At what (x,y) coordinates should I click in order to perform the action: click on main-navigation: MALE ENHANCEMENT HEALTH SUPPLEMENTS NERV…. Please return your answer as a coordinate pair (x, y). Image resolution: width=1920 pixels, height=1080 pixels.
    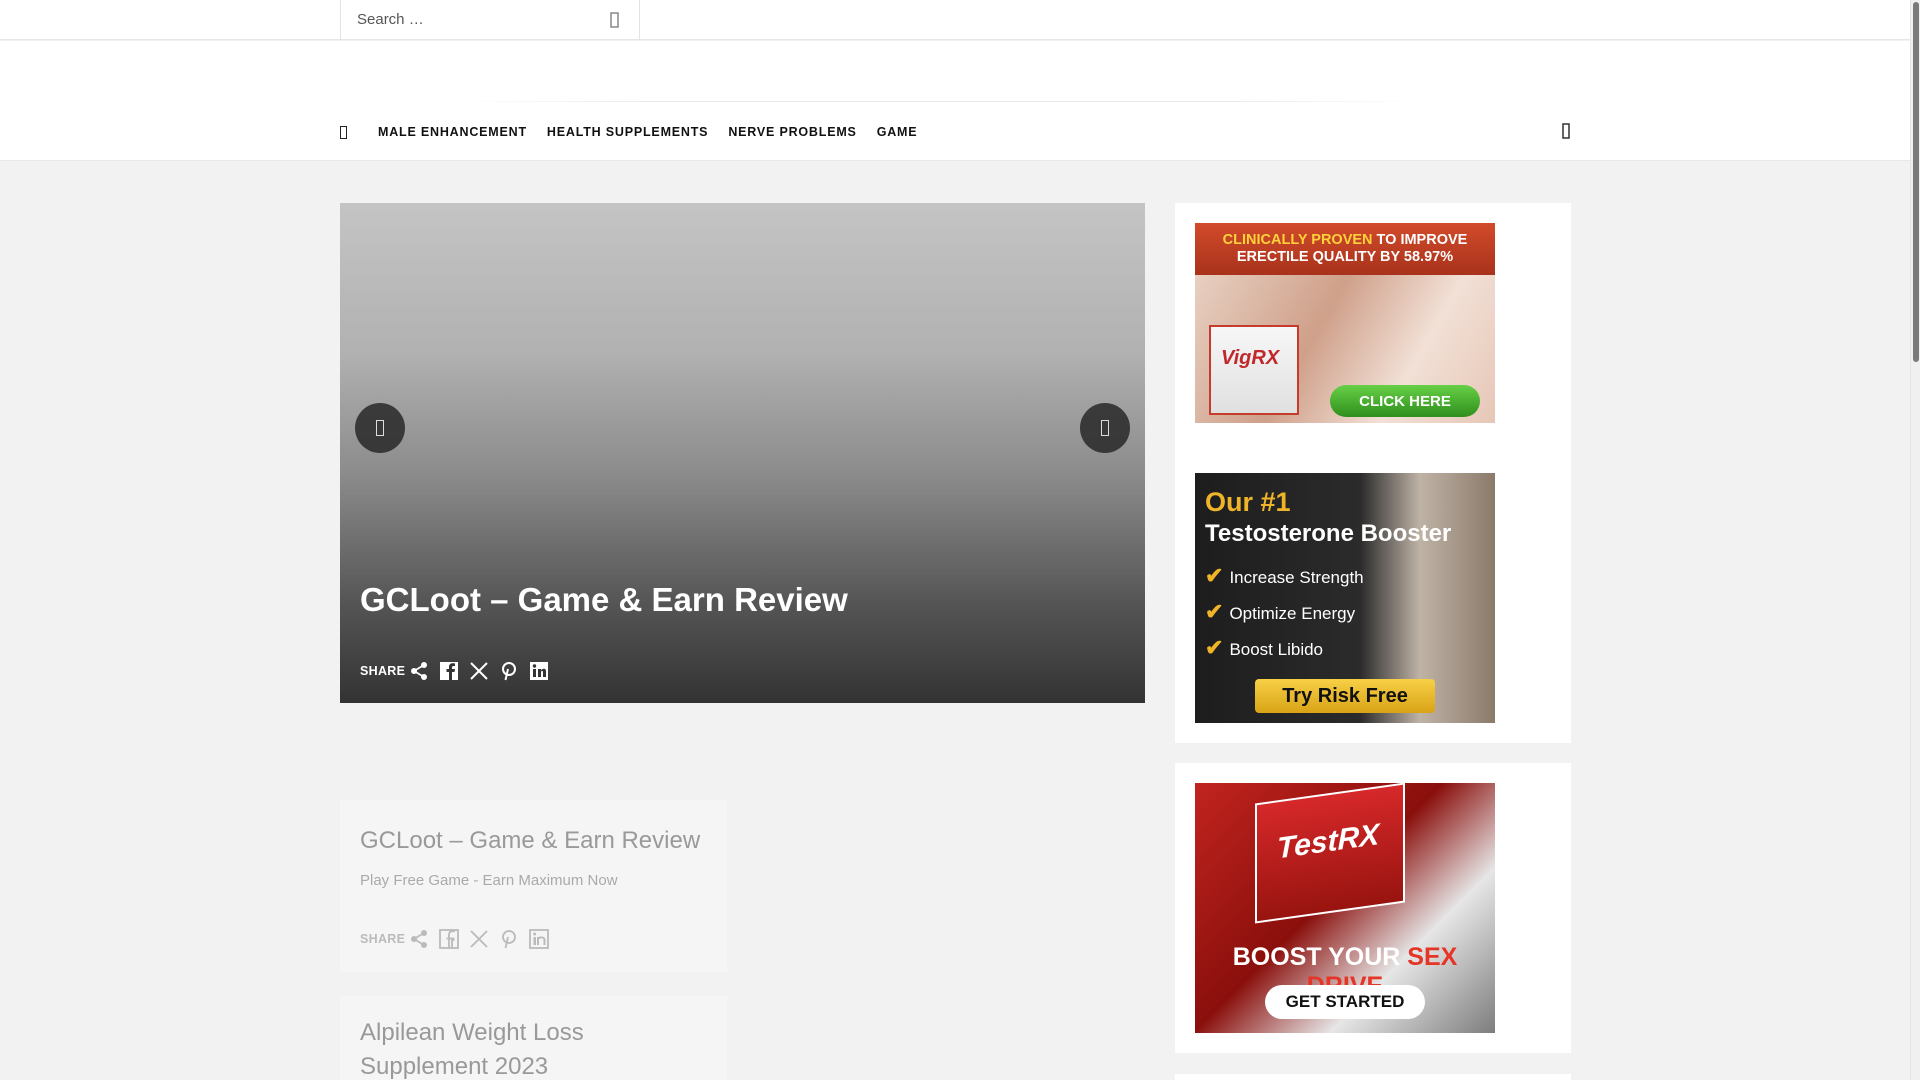
    Looking at the image, I should click on (632, 132).